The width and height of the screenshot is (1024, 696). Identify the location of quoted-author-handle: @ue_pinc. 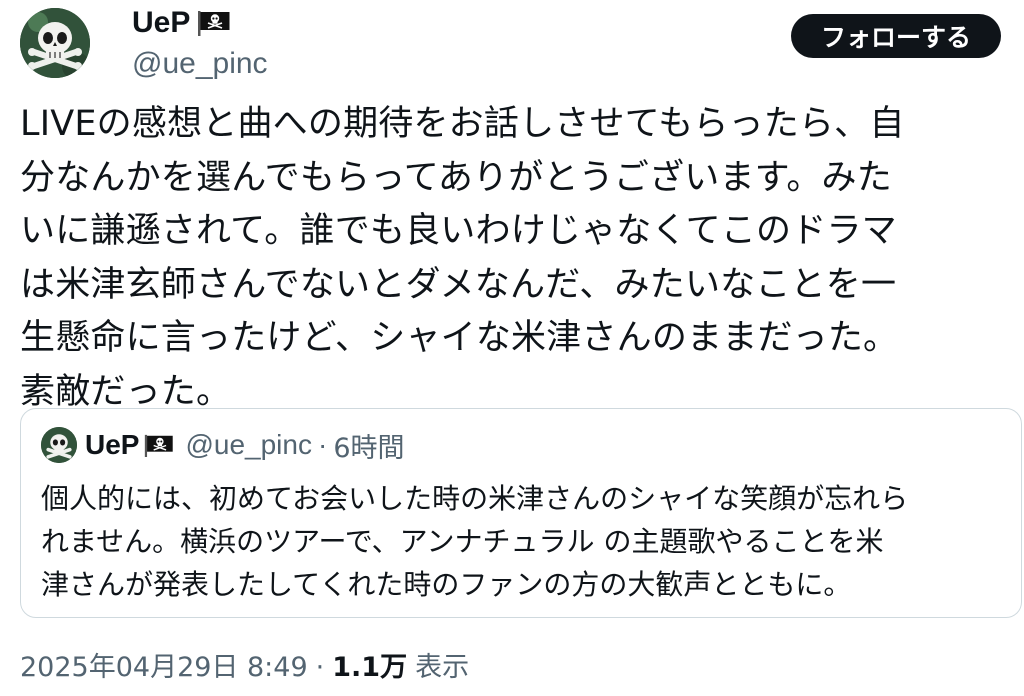
(248, 445).